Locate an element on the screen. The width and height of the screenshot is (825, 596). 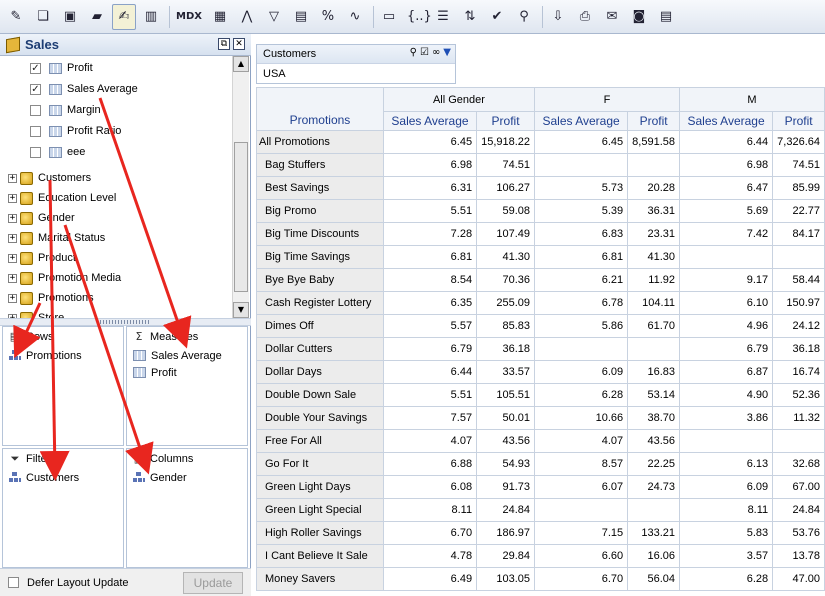
scroll-down-icon: ▼ is located at coordinates (241, 310).